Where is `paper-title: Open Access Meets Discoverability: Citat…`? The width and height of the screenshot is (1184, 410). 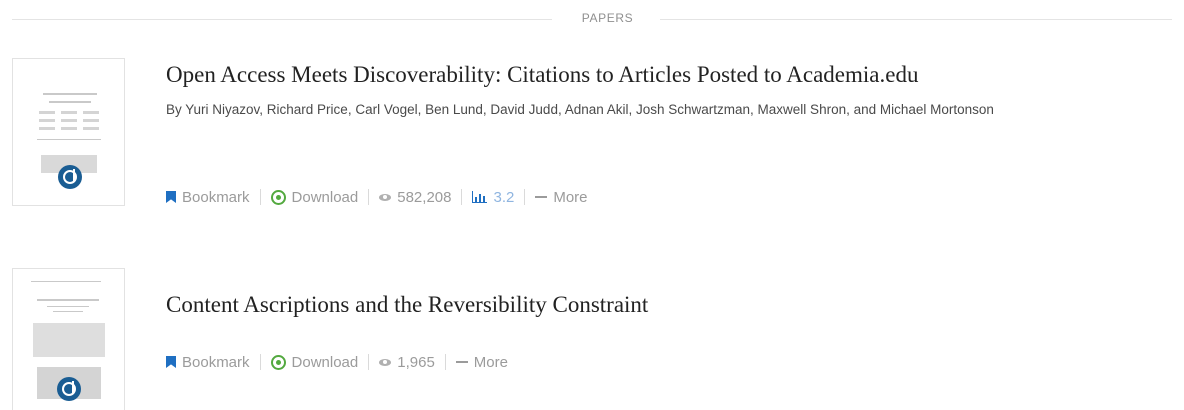 paper-title: Open Access Meets Discoverability: Citat… is located at coordinates (542, 75).